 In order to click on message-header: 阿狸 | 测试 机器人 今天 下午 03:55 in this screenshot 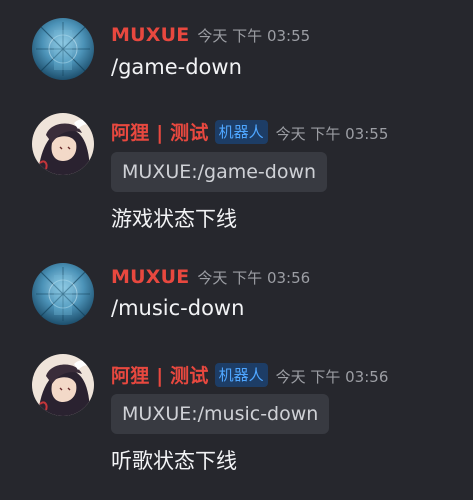, I will do `click(250, 131)`.